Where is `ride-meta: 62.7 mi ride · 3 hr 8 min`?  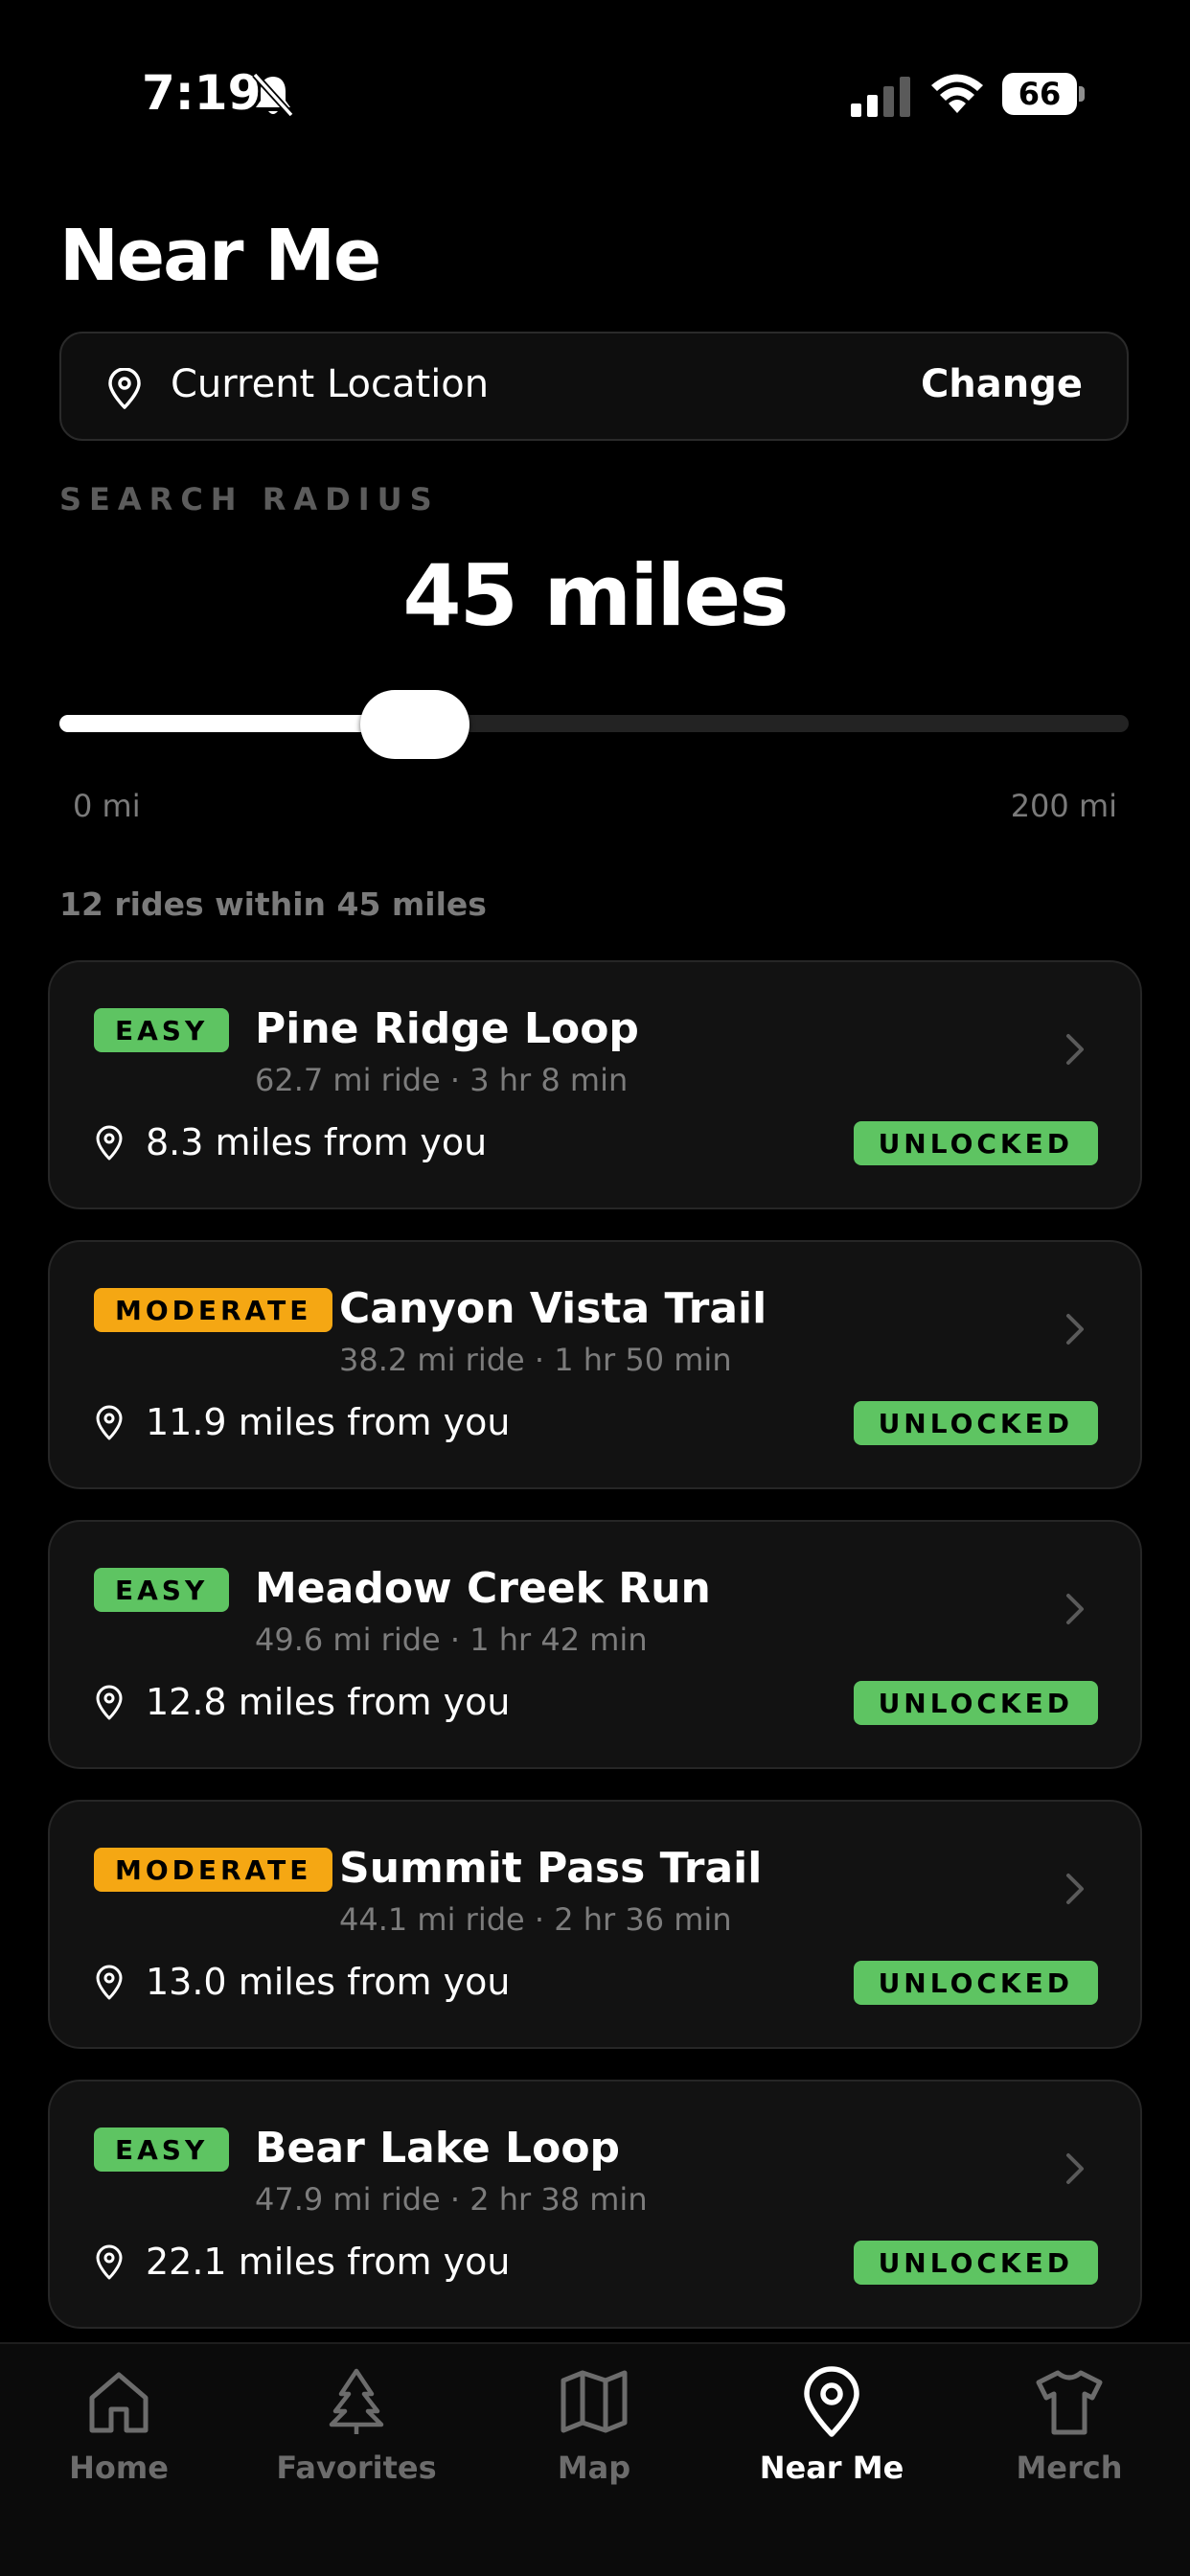
ride-meta: 62.7 mi ride · 3 hr 8 min is located at coordinates (442, 1080).